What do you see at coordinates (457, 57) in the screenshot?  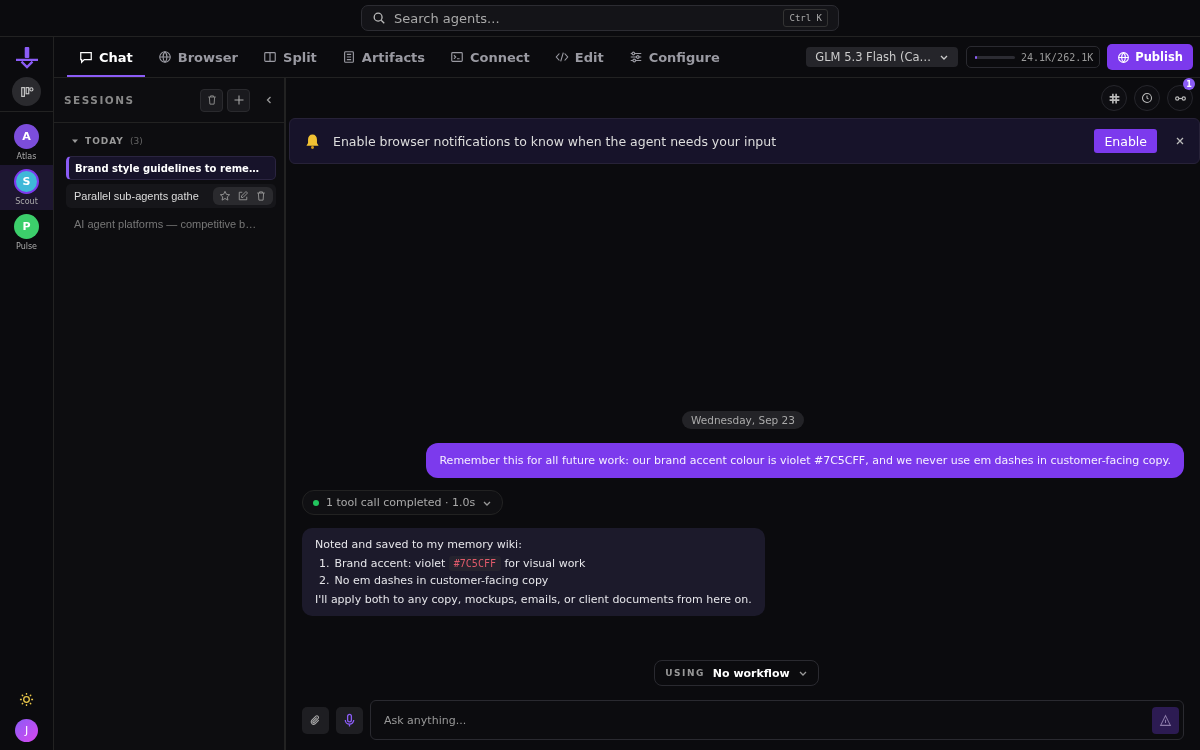 I see `terminal-icon` at bounding box center [457, 57].